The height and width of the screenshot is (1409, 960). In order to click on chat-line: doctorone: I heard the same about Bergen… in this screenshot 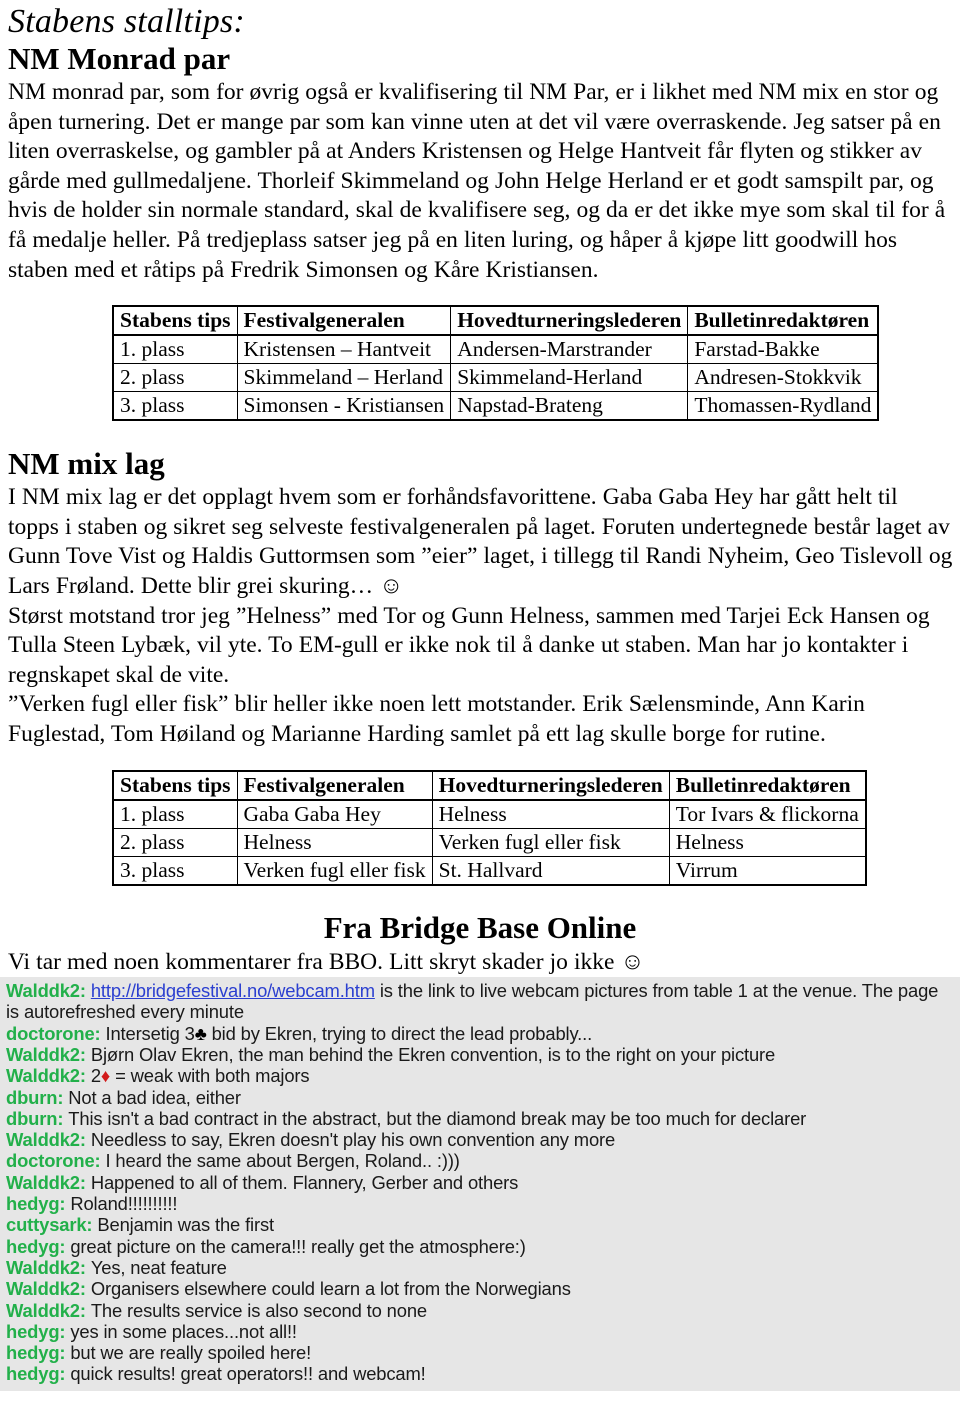, I will do `click(481, 1160)`.